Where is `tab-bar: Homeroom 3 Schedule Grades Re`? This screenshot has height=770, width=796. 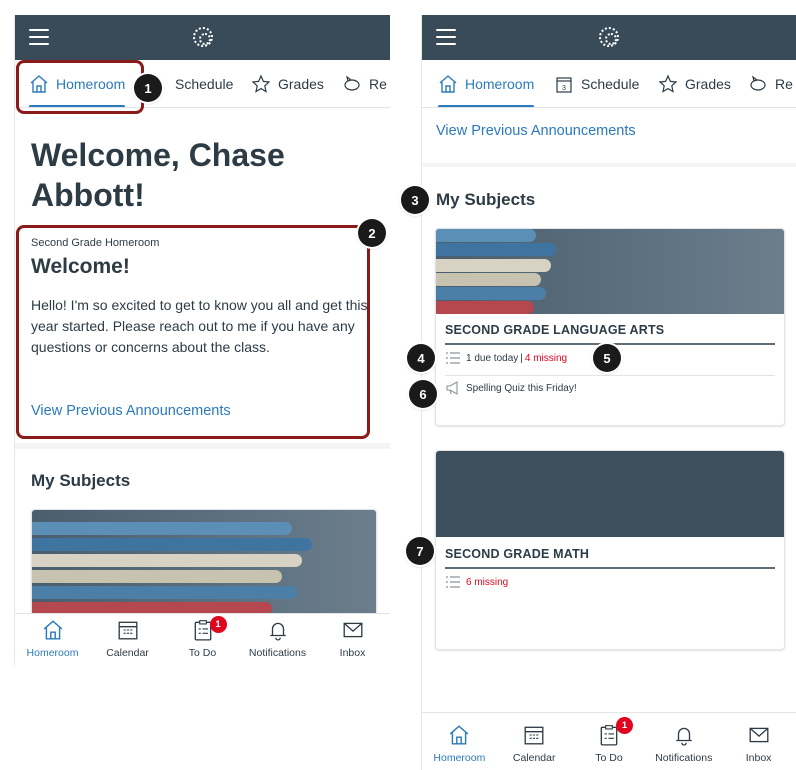 tab-bar: Homeroom 3 Schedule Grades Re is located at coordinates (609, 84).